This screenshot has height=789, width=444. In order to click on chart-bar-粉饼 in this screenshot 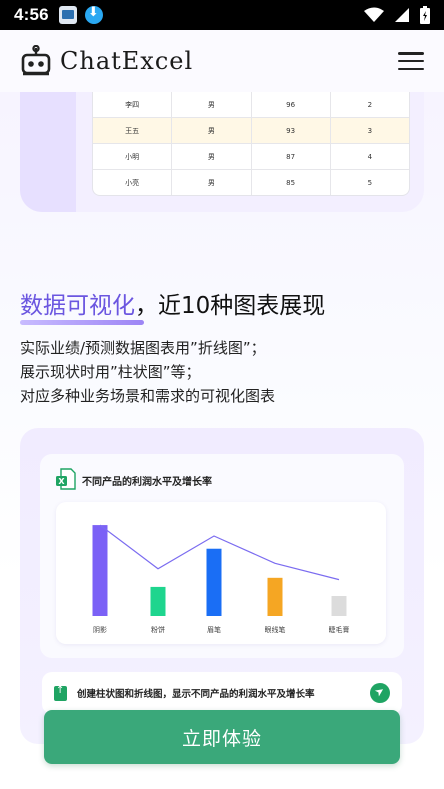, I will do `click(158, 601)`.